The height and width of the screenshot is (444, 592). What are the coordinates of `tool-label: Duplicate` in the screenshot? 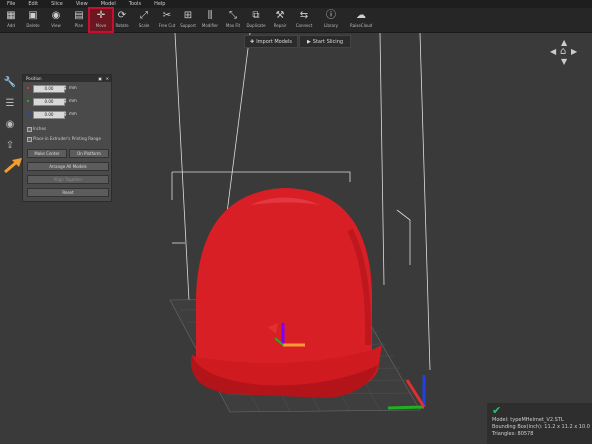 It's located at (256, 25).